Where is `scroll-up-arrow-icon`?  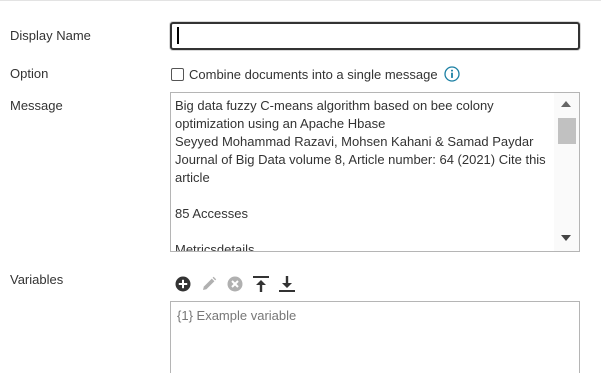 scroll-up-arrow-icon is located at coordinates (566, 104).